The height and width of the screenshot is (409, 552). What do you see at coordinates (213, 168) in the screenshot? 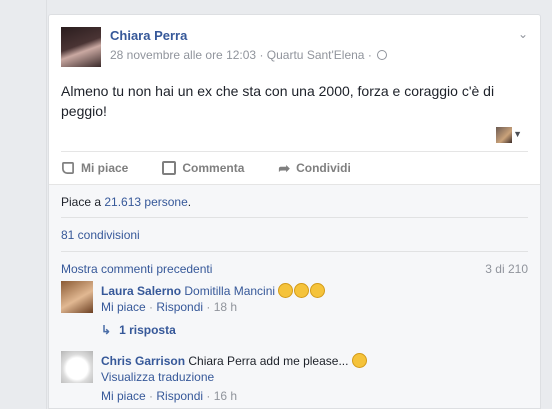
I see `comment-label: Commenta` at bounding box center [213, 168].